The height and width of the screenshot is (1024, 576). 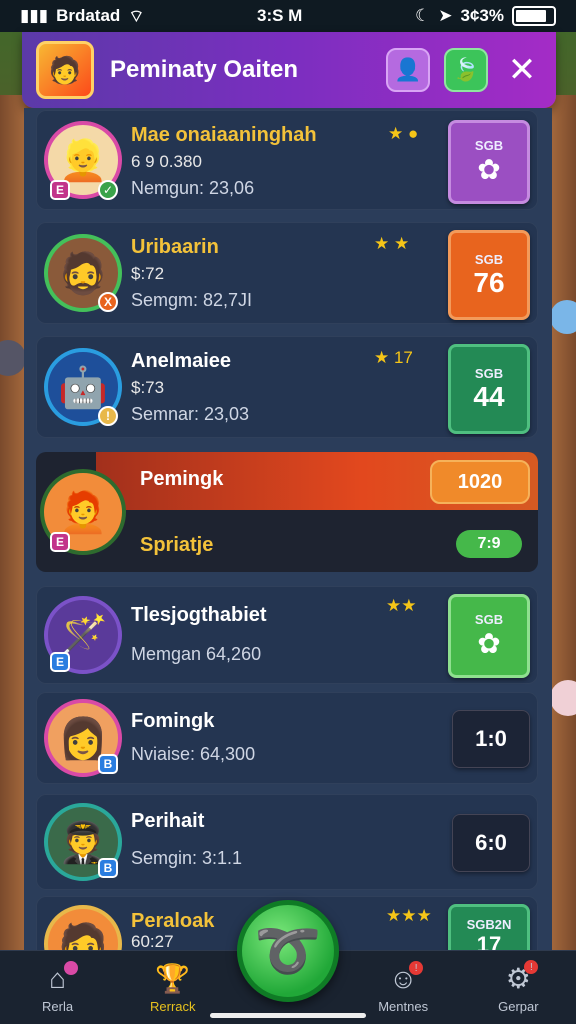 I want to click on level-badge-icon: E, so click(x=60, y=542).